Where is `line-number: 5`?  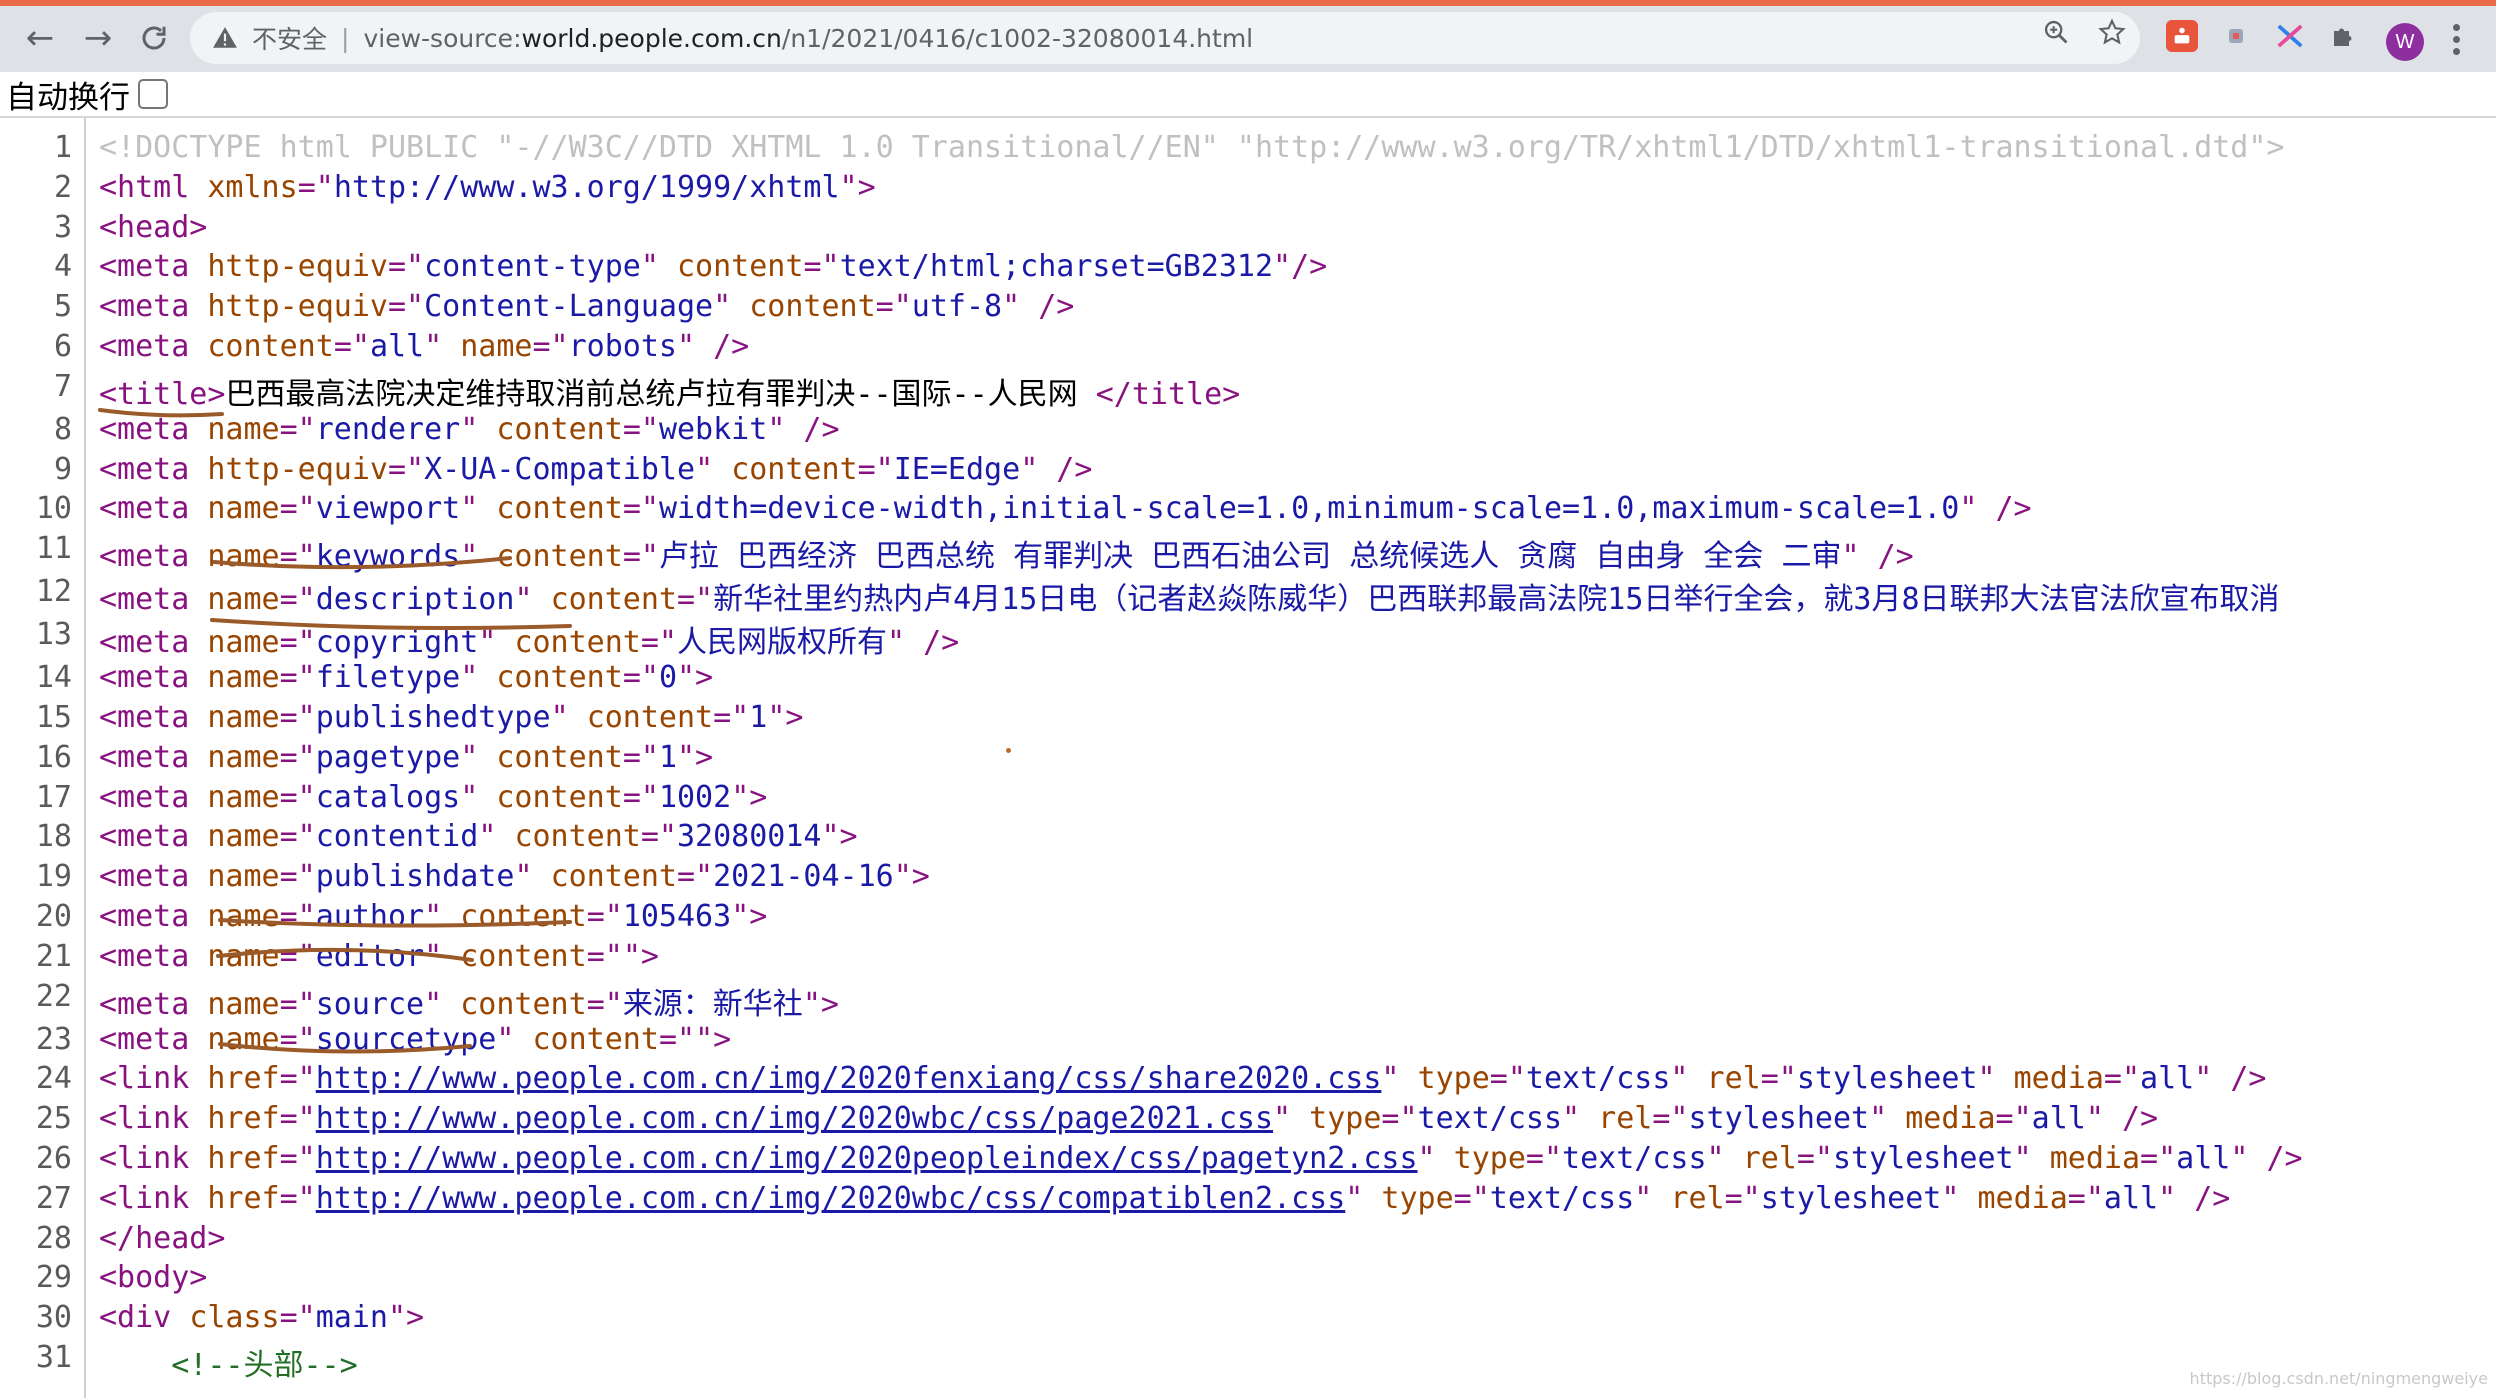 line-number: 5 is located at coordinates (62, 307).